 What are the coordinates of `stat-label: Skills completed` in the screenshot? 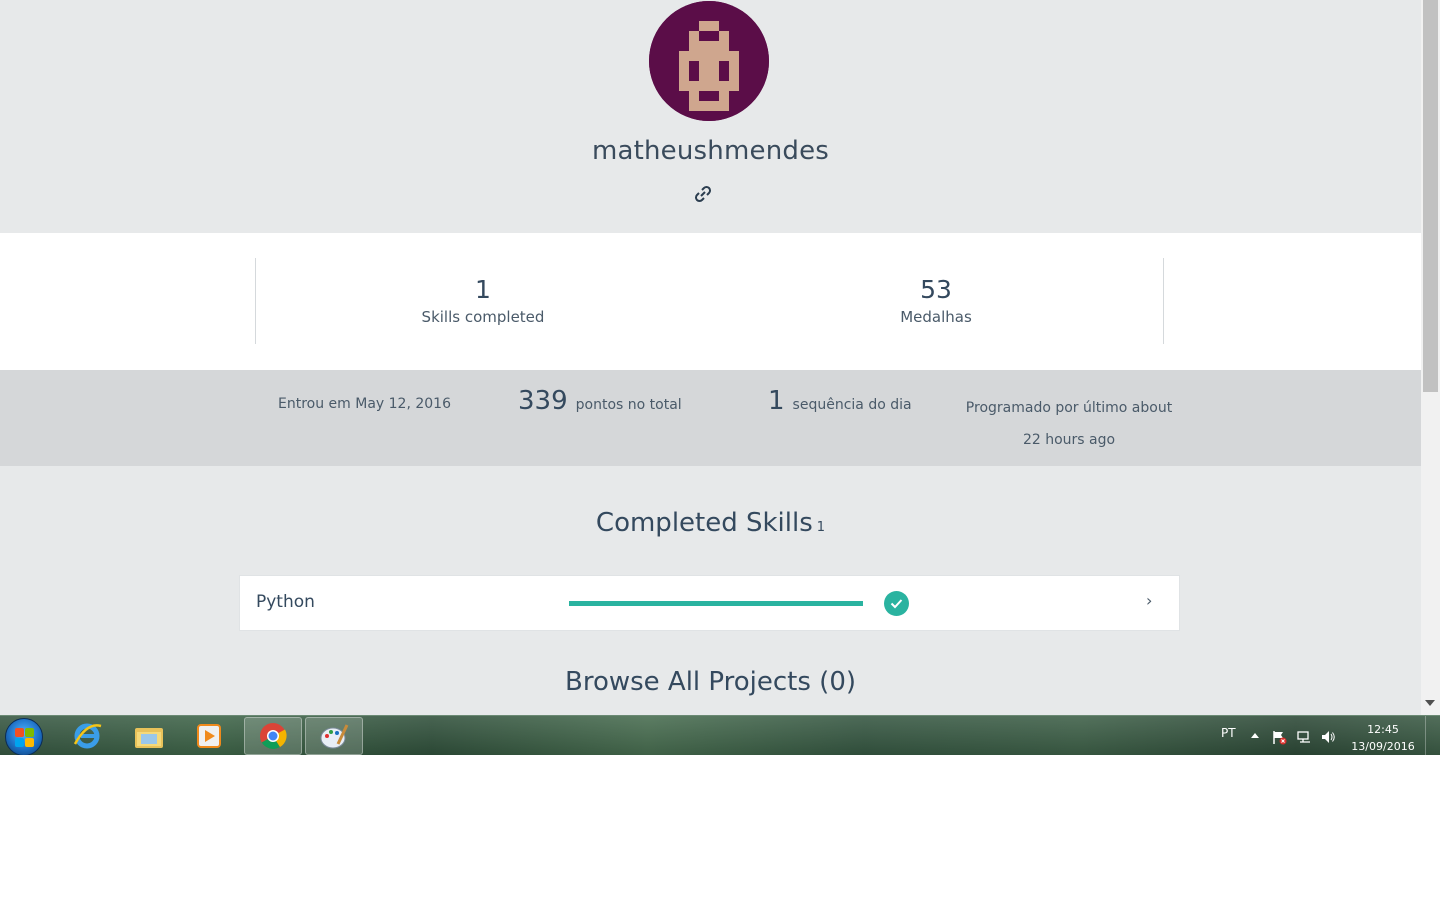 It's located at (483, 317).